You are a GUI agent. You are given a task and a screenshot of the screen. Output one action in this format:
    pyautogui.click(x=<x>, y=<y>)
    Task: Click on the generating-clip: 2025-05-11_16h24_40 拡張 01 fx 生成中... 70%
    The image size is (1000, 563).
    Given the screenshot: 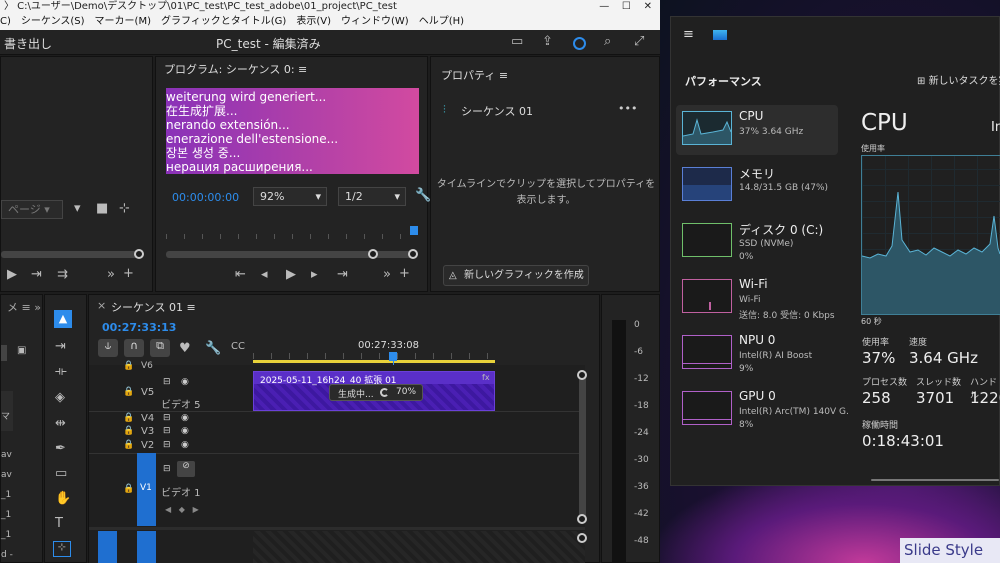 What is the action you would take?
    pyautogui.click(x=374, y=391)
    